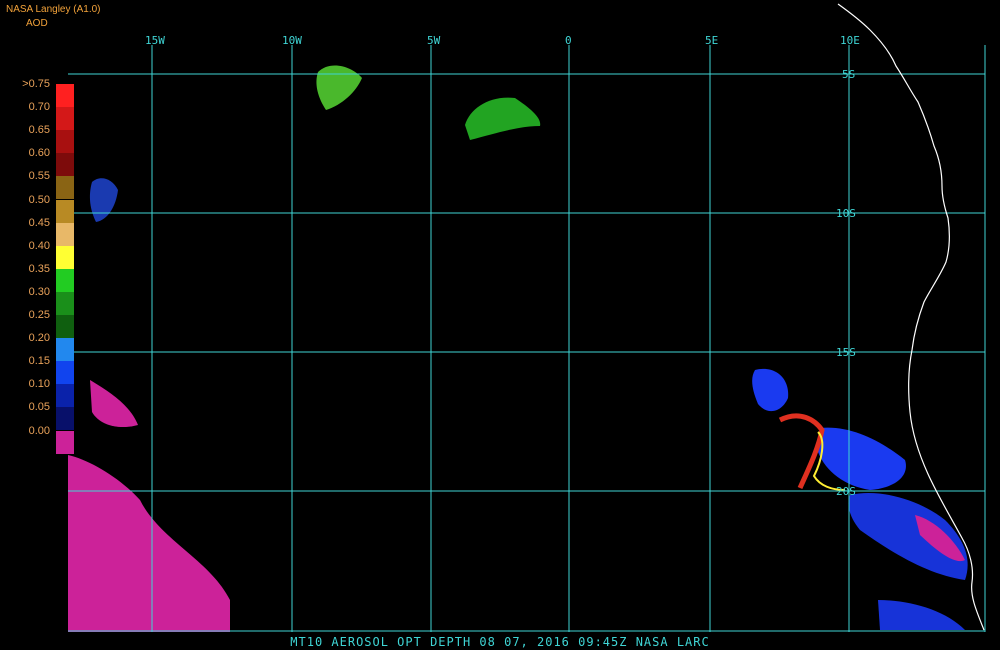 The width and height of the screenshot is (1000, 650). What do you see at coordinates (848, 74) in the screenshot?
I see `lat-label-5s: 5S` at bounding box center [848, 74].